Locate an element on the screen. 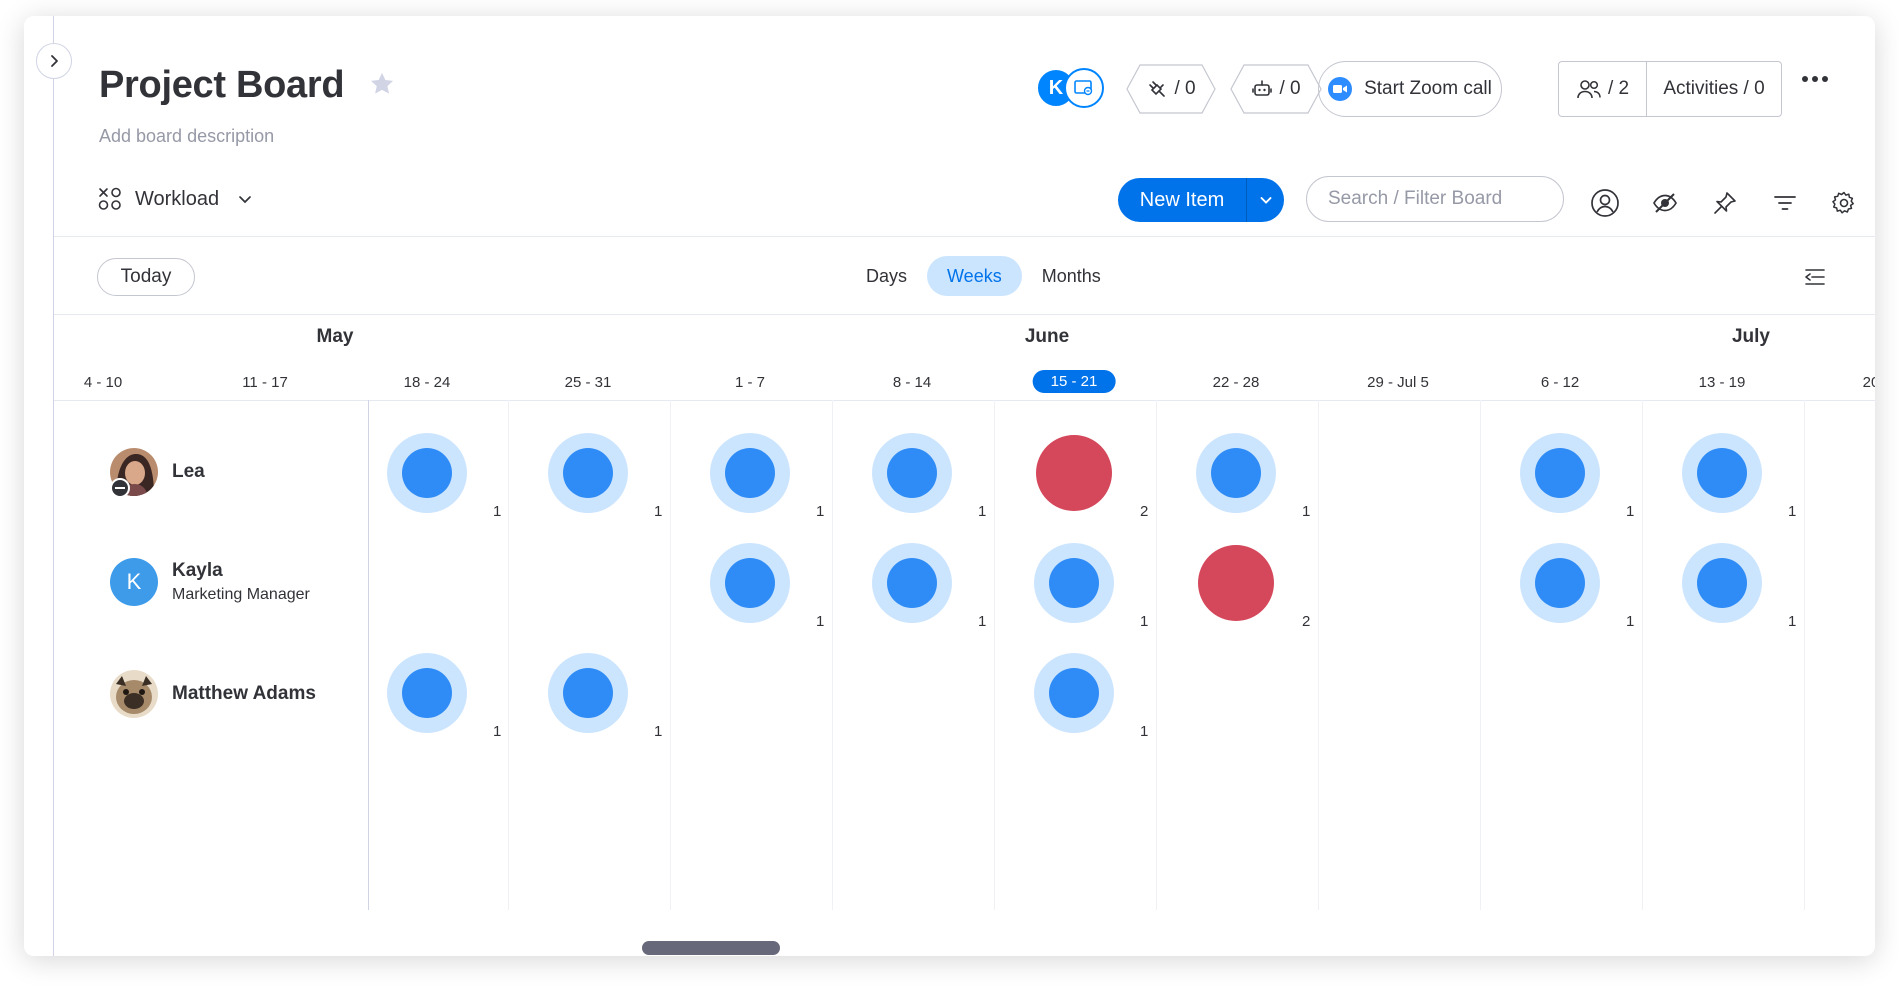  chevron-down-icon is located at coordinates (245, 200).